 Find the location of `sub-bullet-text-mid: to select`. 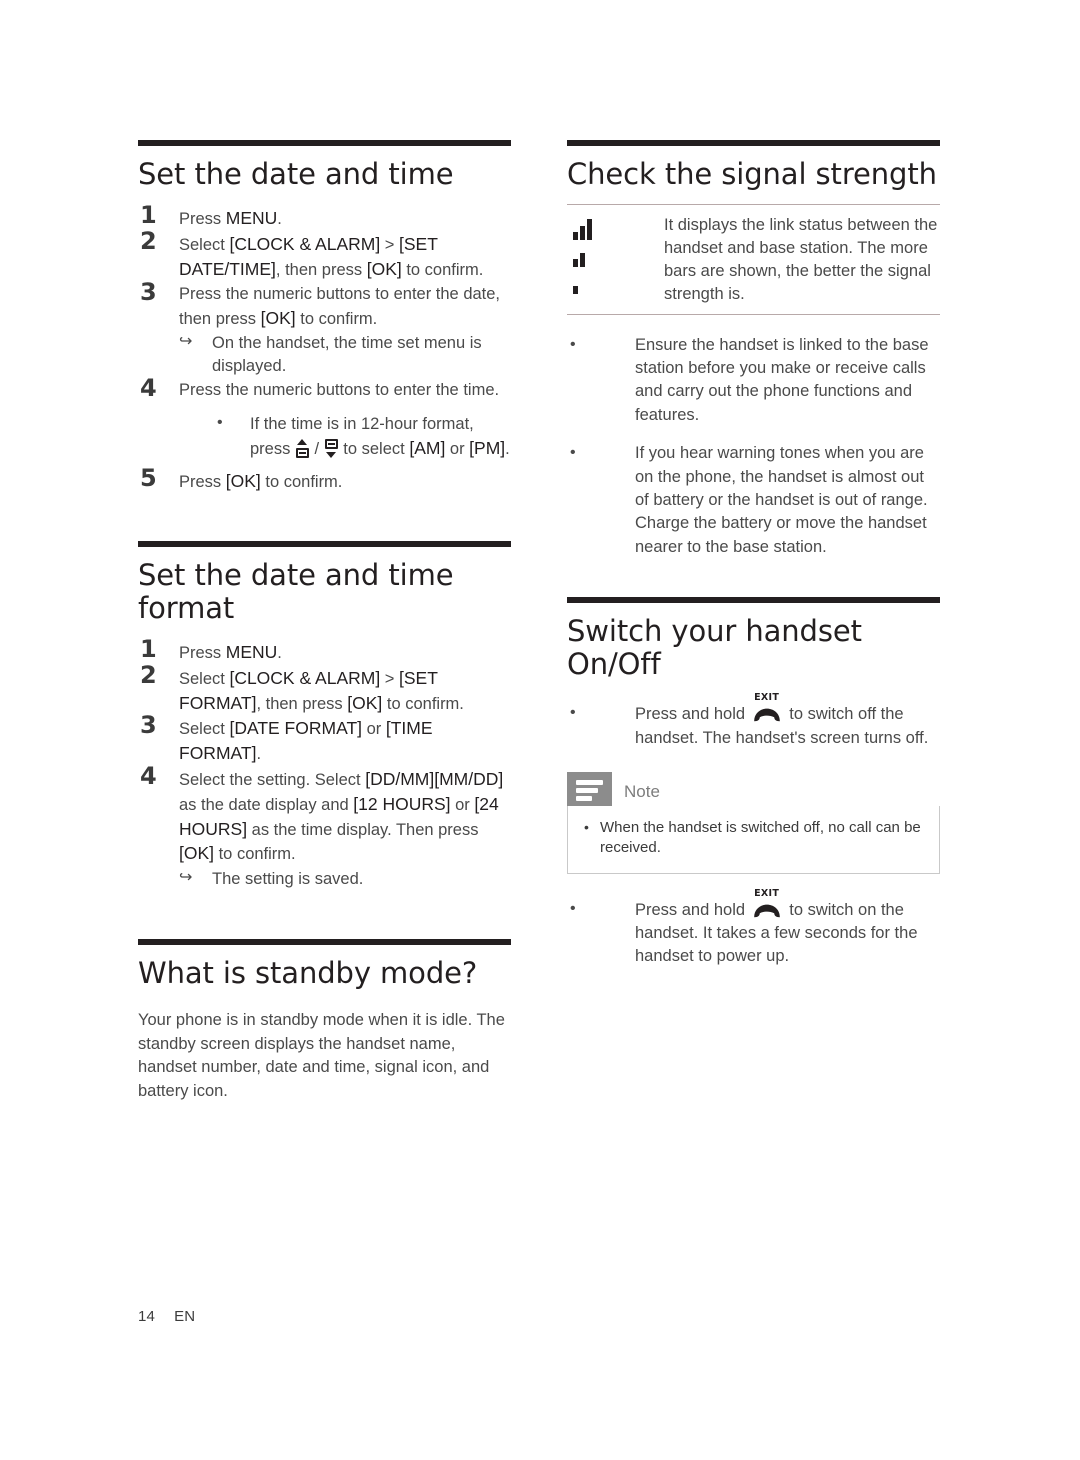

sub-bullet-text-mid: to select is located at coordinates (374, 449).